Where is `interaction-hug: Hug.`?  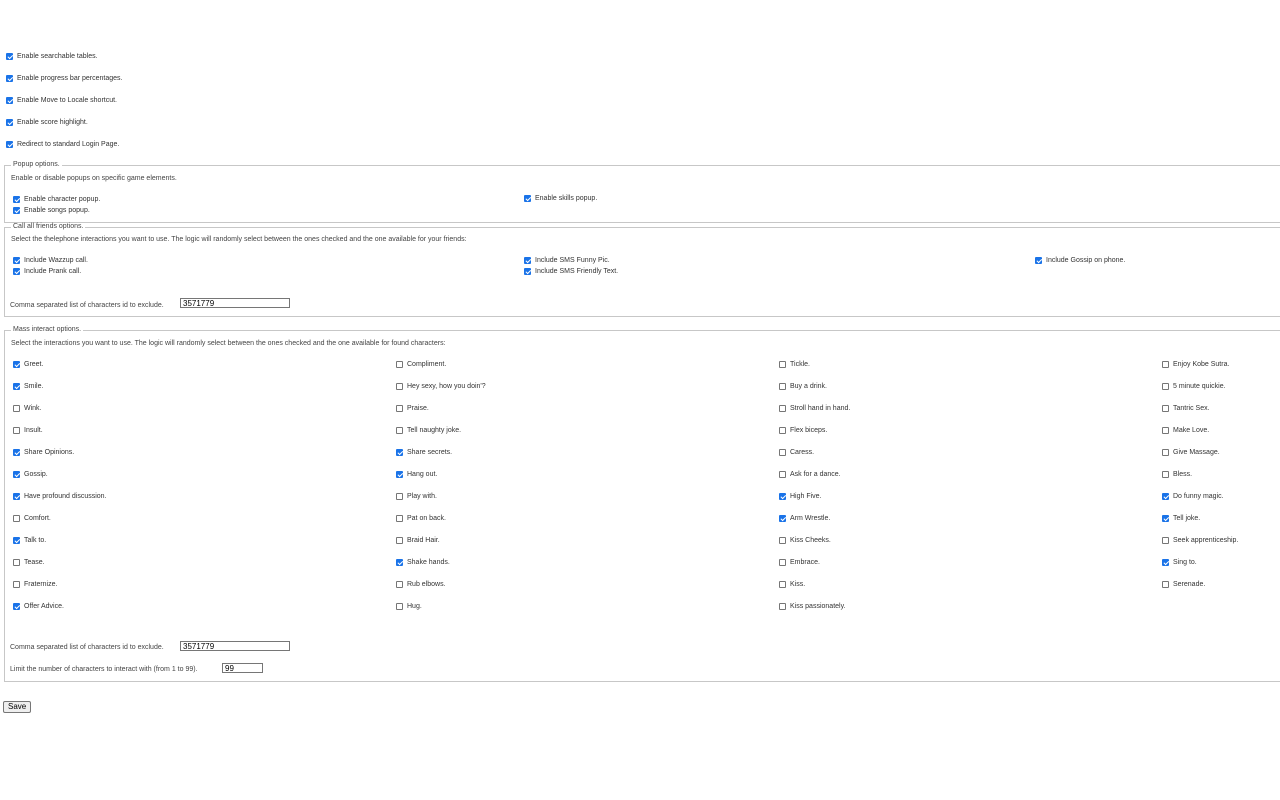 interaction-hug: Hug. is located at coordinates (409, 606).